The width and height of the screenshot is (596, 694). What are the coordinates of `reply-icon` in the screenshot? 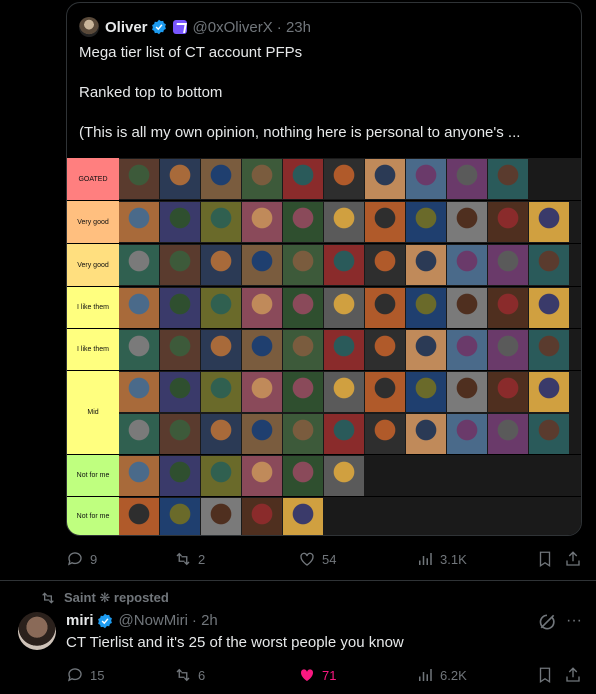 It's located at (74, 675).